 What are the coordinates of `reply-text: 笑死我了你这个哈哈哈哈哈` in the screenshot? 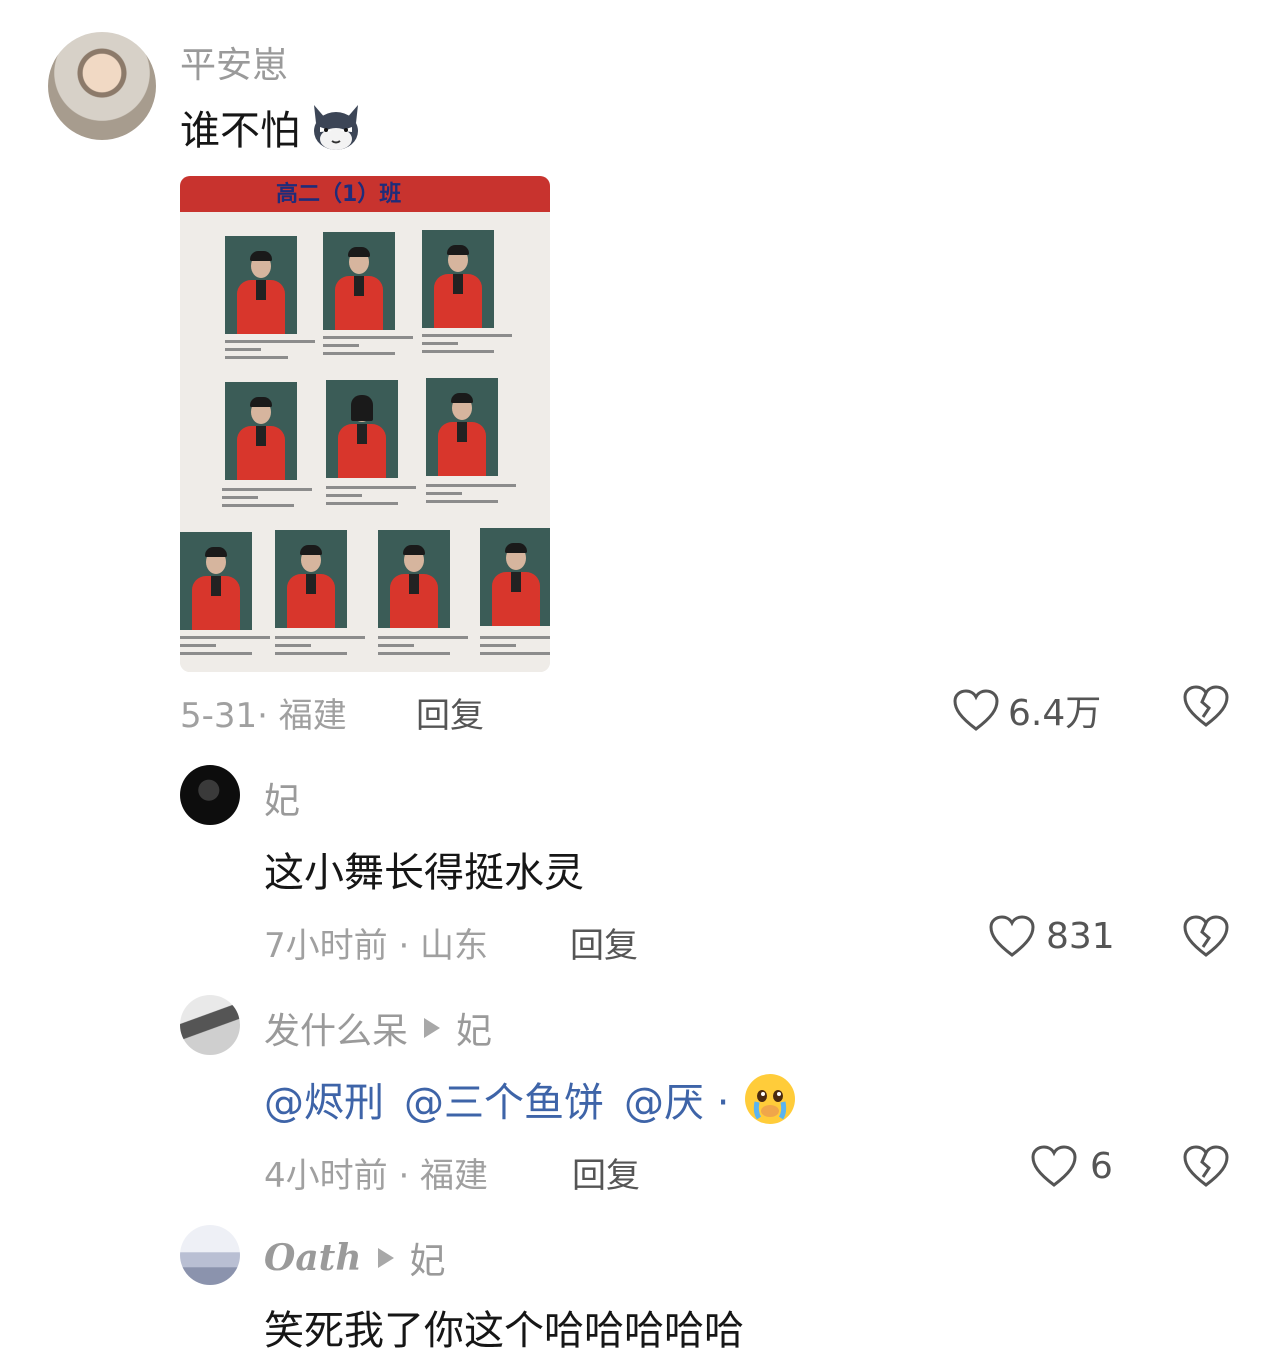 It's located at (504, 1331).